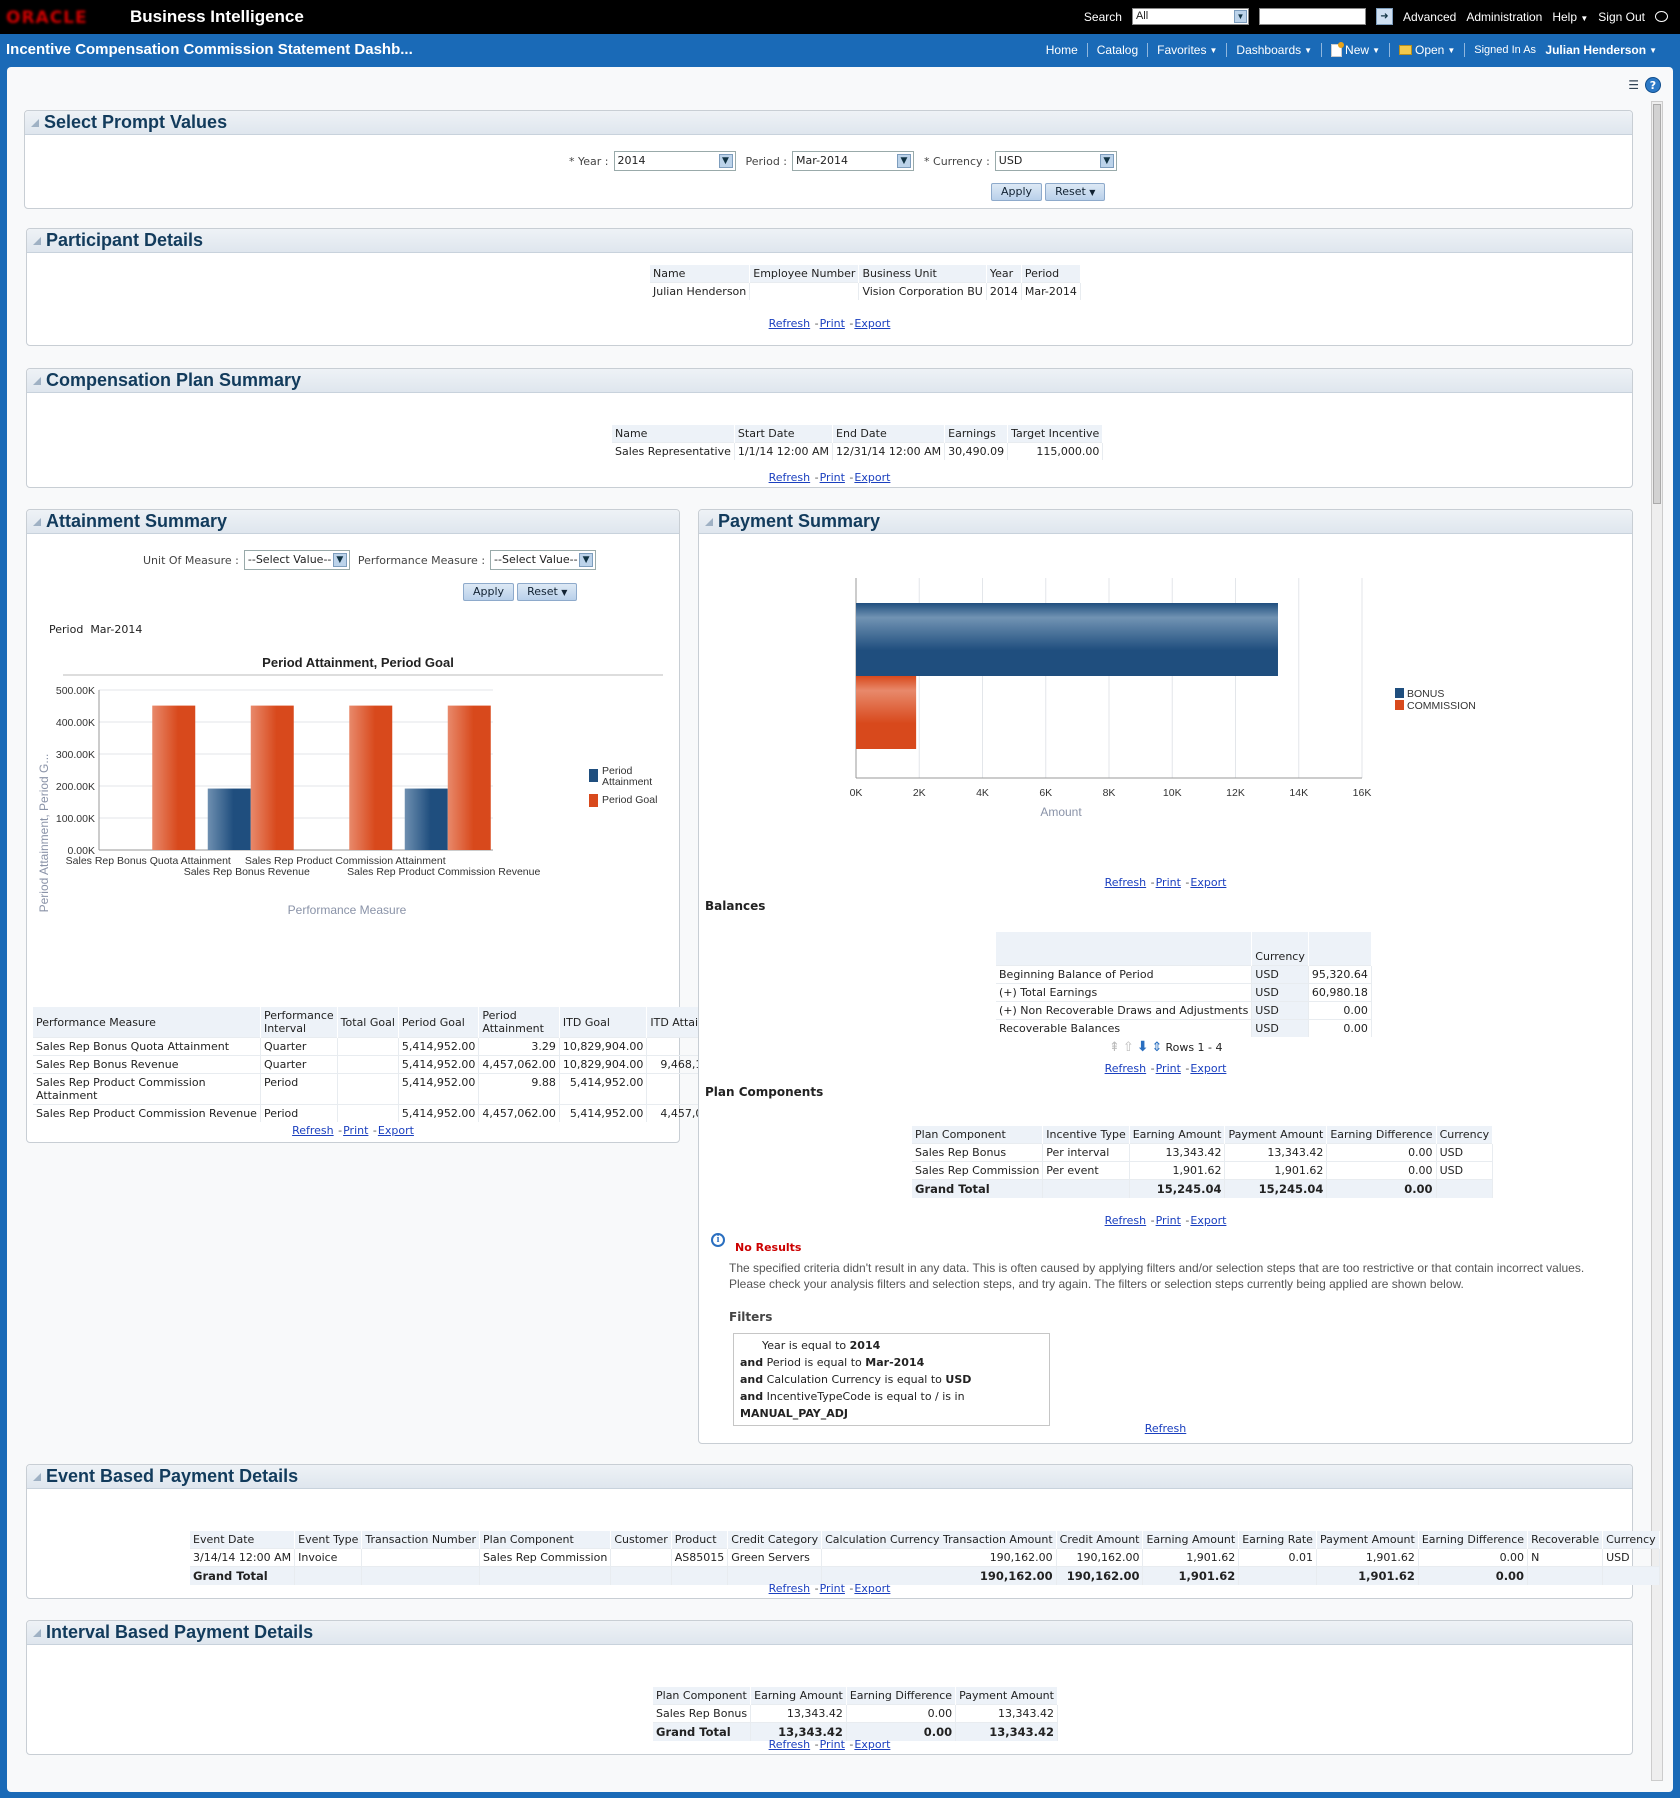  What do you see at coordinates (1426, 50) in the screenshot?
I see `nav-open: Open ▼` at bounding box center [1426, 50].